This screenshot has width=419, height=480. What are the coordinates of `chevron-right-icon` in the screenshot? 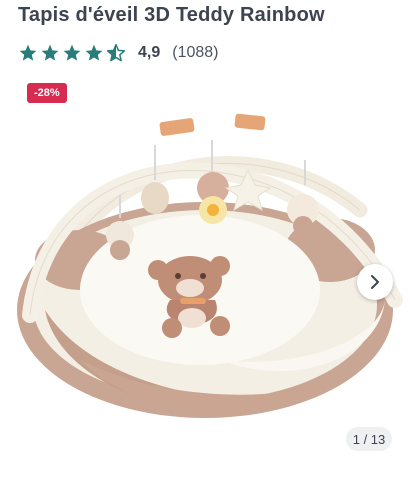 It's located at (375, 282).